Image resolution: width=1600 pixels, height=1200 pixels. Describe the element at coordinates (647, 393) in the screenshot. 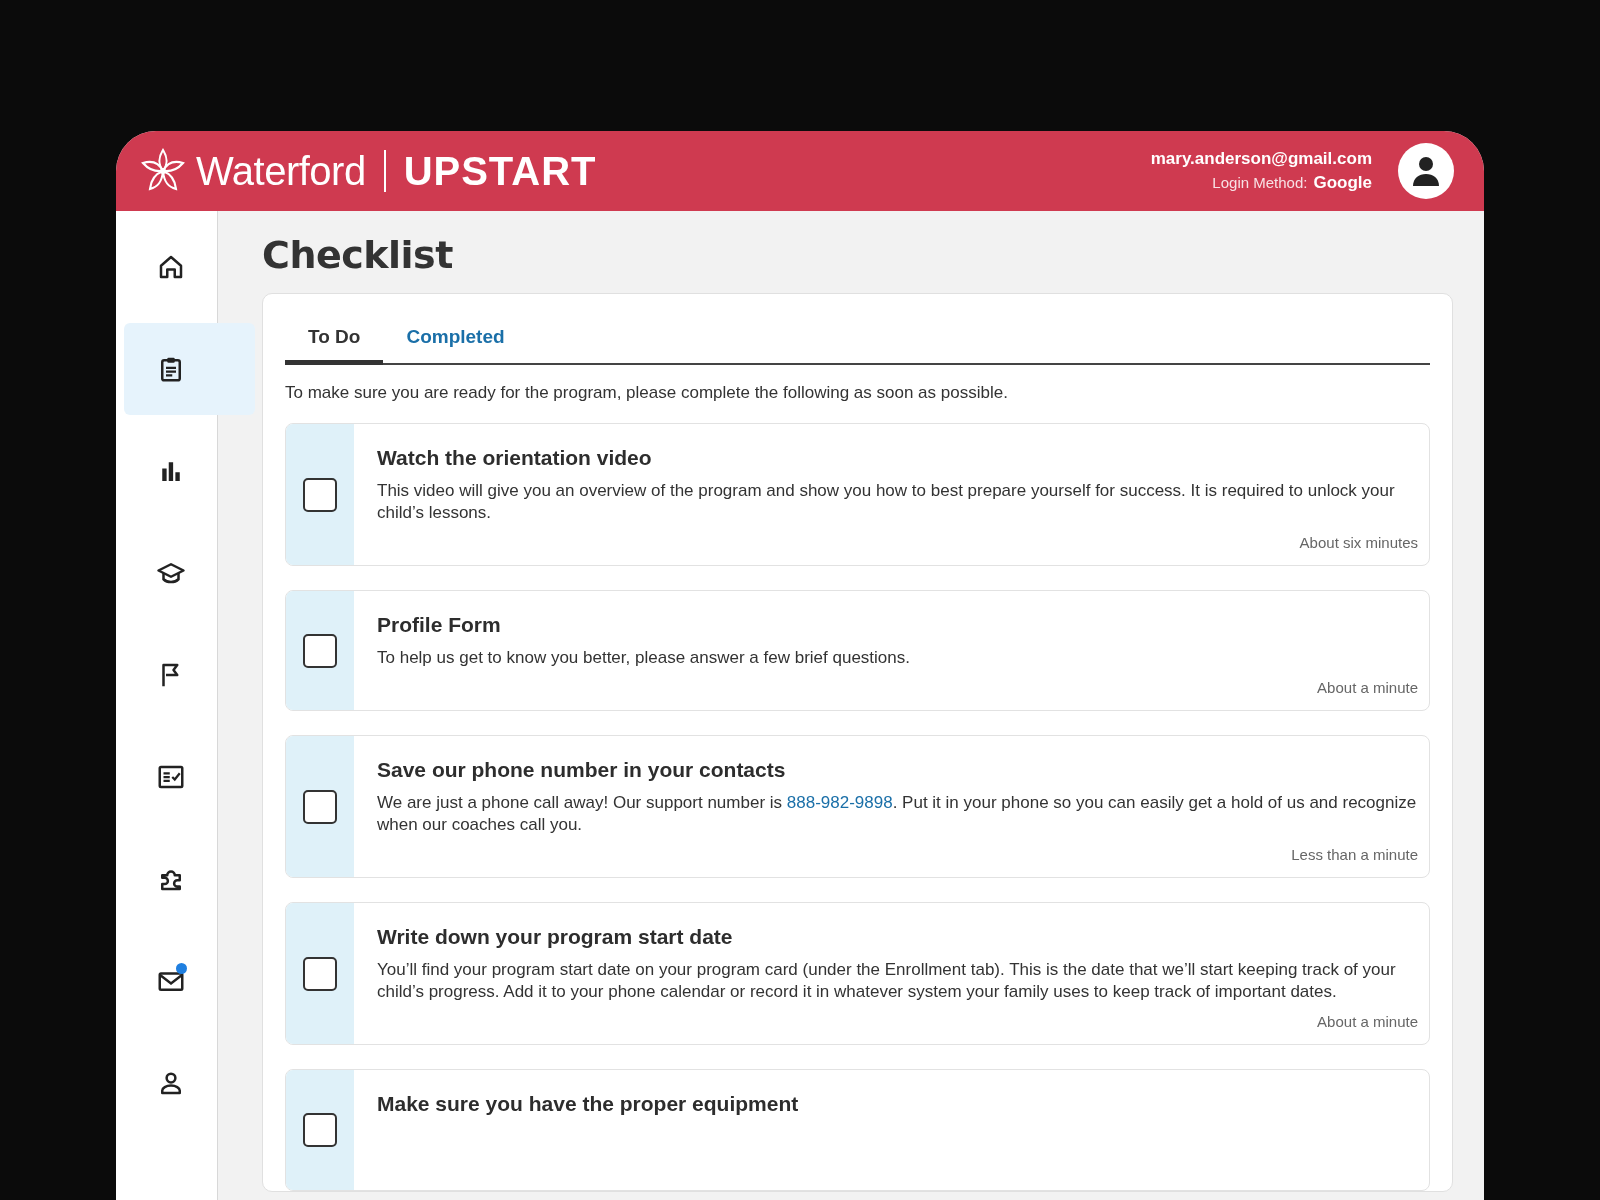

I see `intro-text: To make sure you are ready for the program, please complete the following as soon as possible.` at that location.